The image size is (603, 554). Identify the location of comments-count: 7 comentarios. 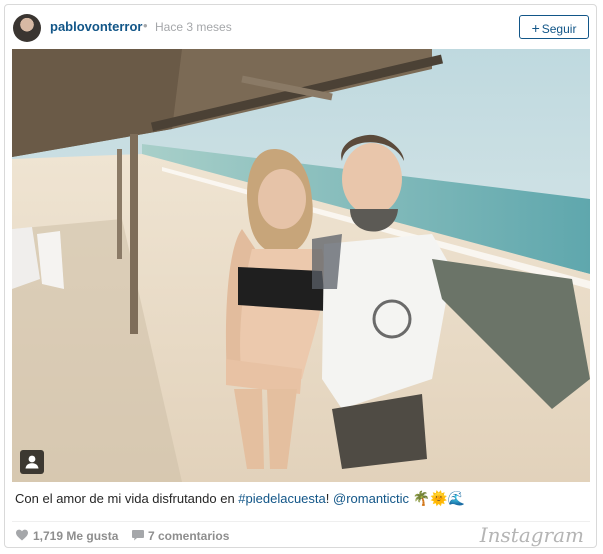
(188, 536).